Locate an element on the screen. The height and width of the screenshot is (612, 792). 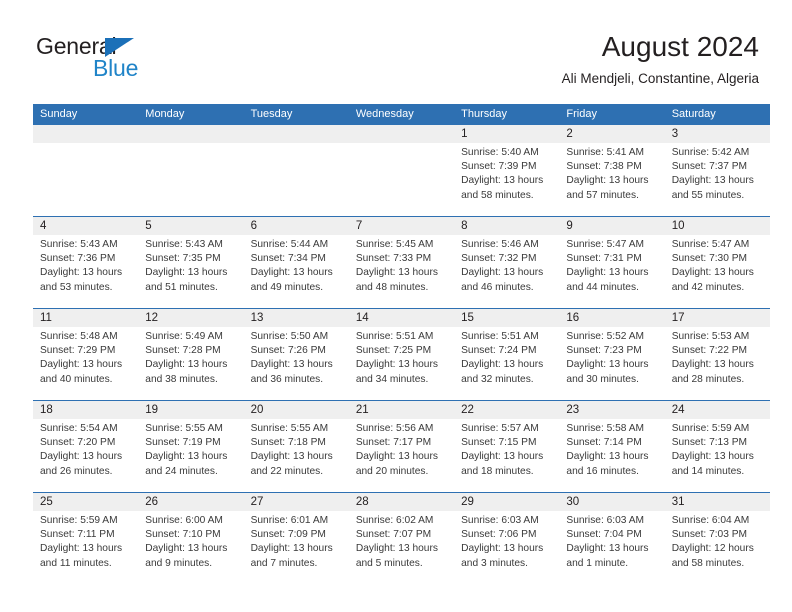
sunrise-text: Sunrise: 5:40 AM is located at coordinates (500, 152).